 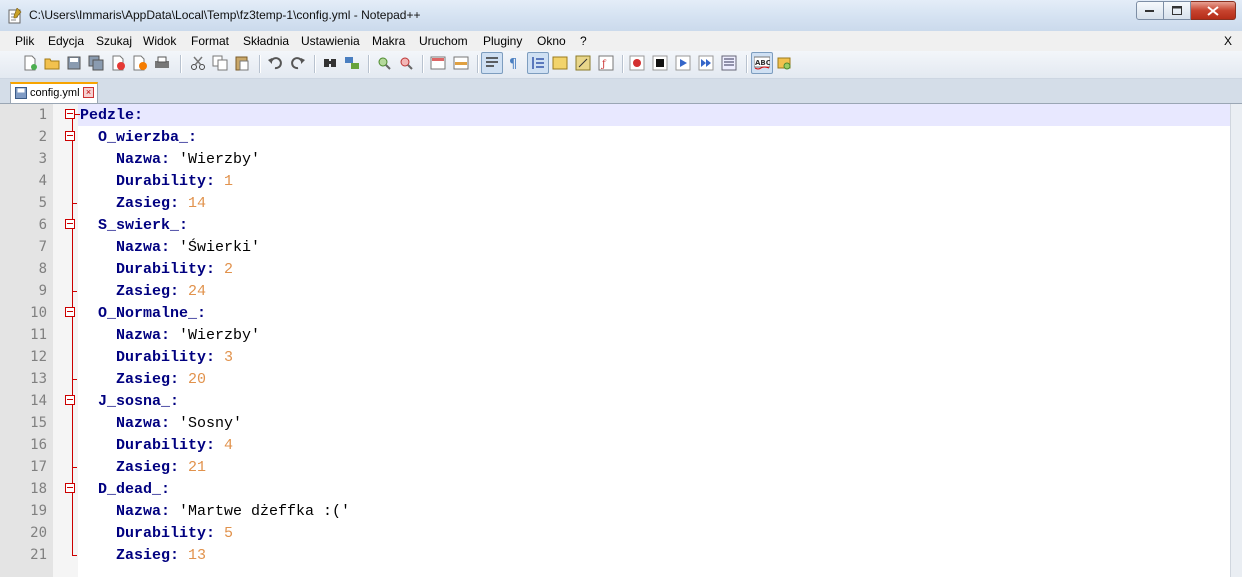 I want to click on menu-okno: Okno, so click(x=551, y=41).